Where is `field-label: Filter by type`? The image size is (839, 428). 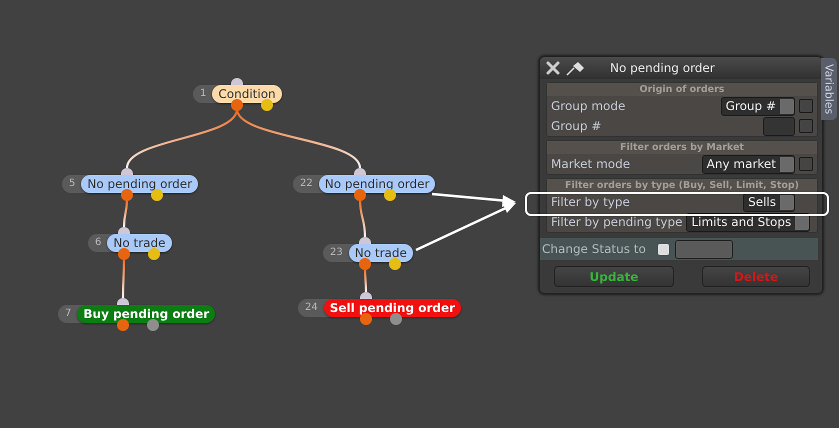 field-label: Filter by type is located at coordinates (590, 202).